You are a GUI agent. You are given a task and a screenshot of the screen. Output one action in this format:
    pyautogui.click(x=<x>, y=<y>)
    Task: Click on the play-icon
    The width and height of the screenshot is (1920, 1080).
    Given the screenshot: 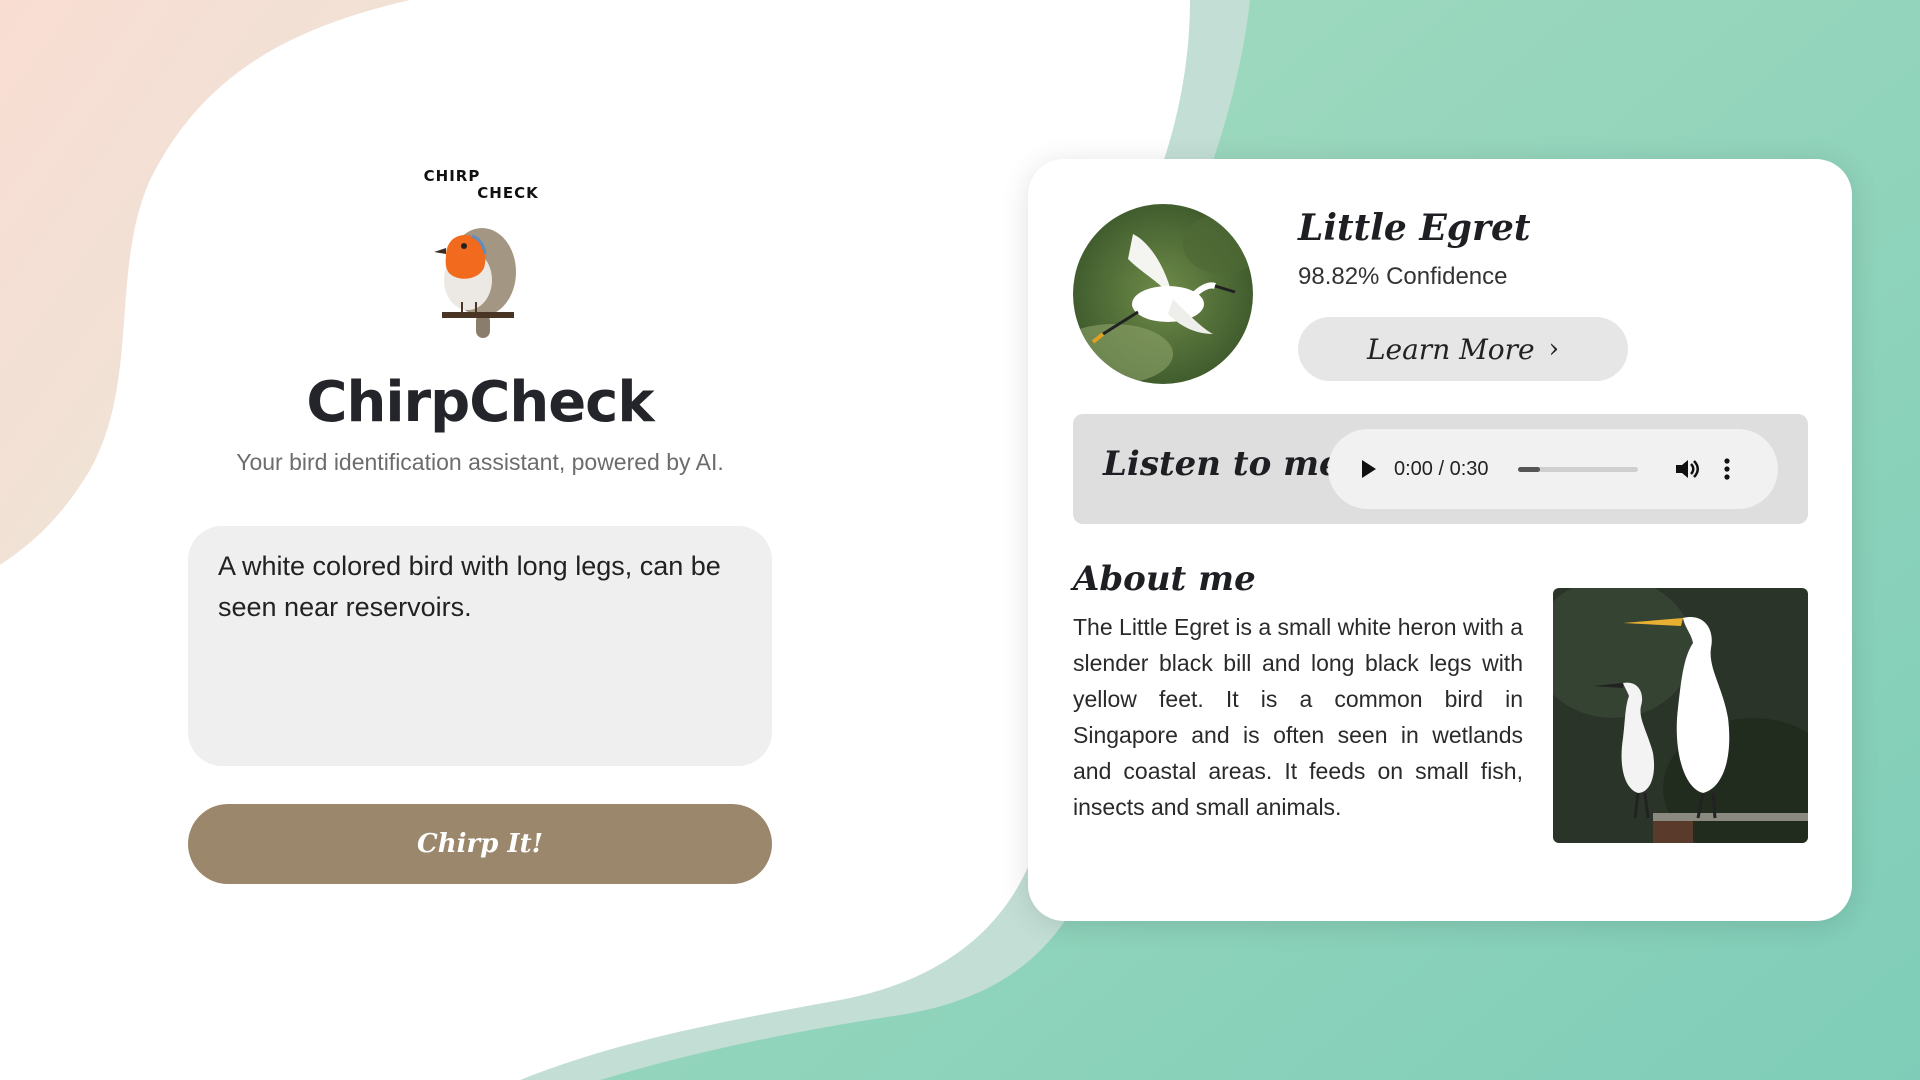 What is the action you would take?
    pyautogui.click(x=1369, y=469)
    